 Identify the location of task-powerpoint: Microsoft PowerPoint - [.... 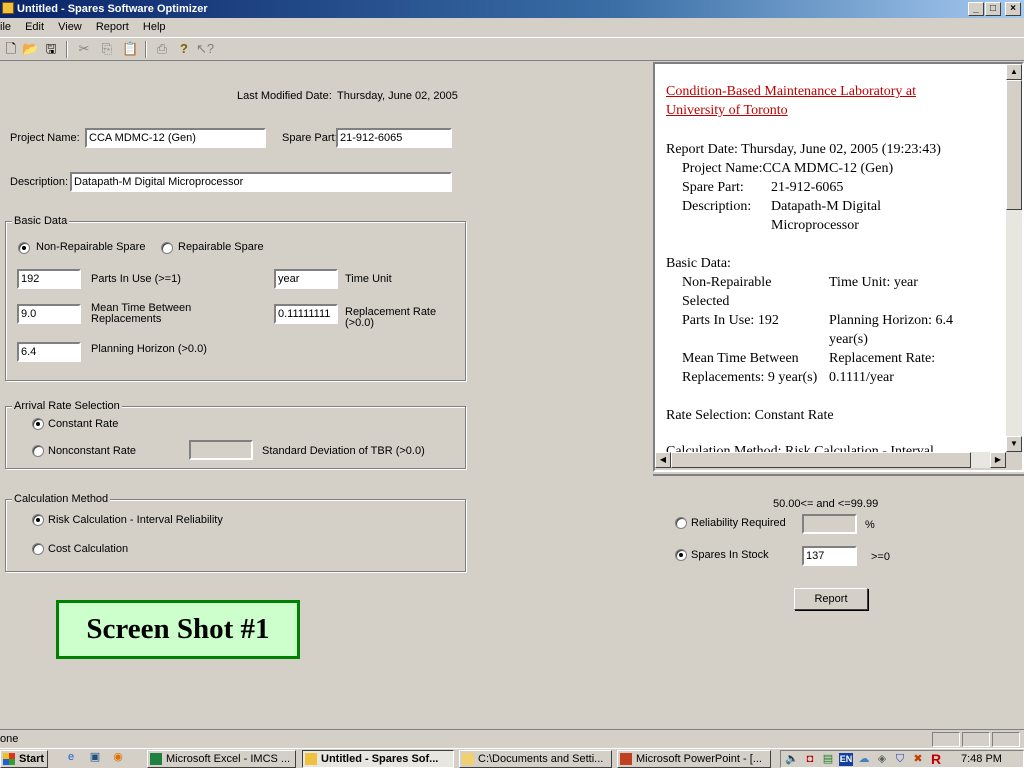
(694, 759).